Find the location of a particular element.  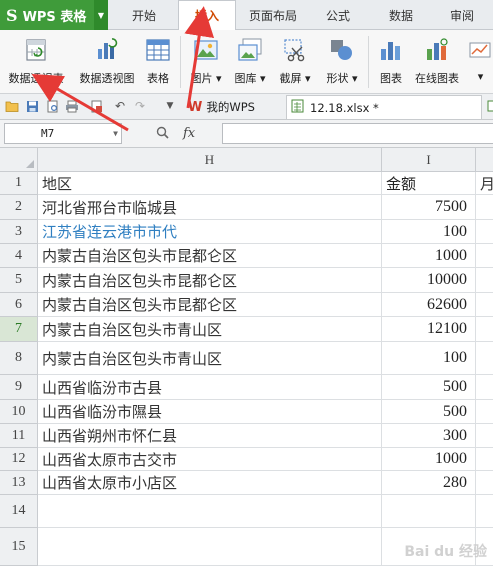

zoom-search-icon is located at coordinates (162, 134).